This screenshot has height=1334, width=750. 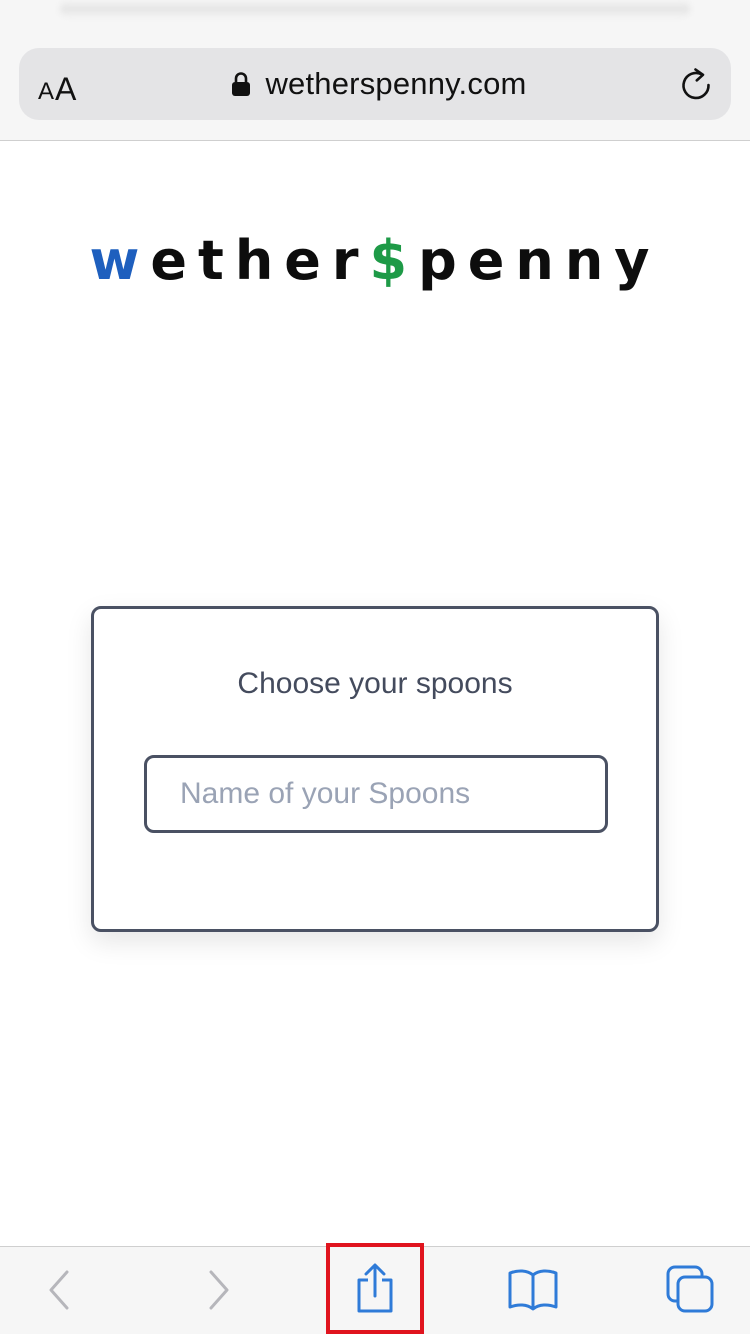 I want to click on lock-icon, so click(x=241, y=84).